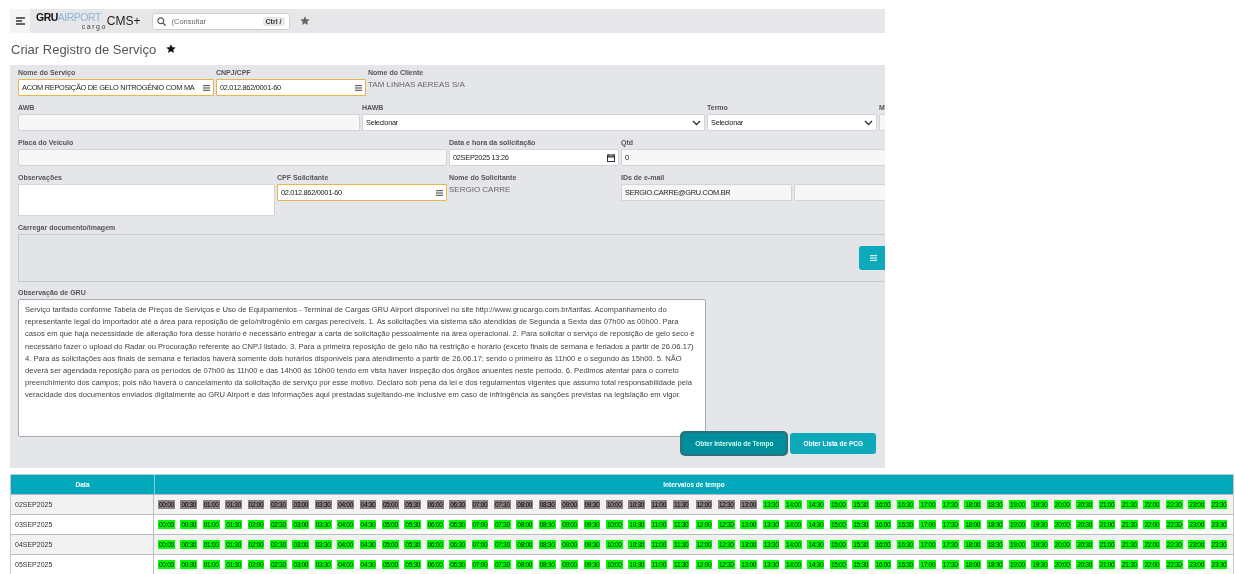 The width and height of the screenshot is (1235, 574). I want to click on logo-text: GRU, so click(47, 17).